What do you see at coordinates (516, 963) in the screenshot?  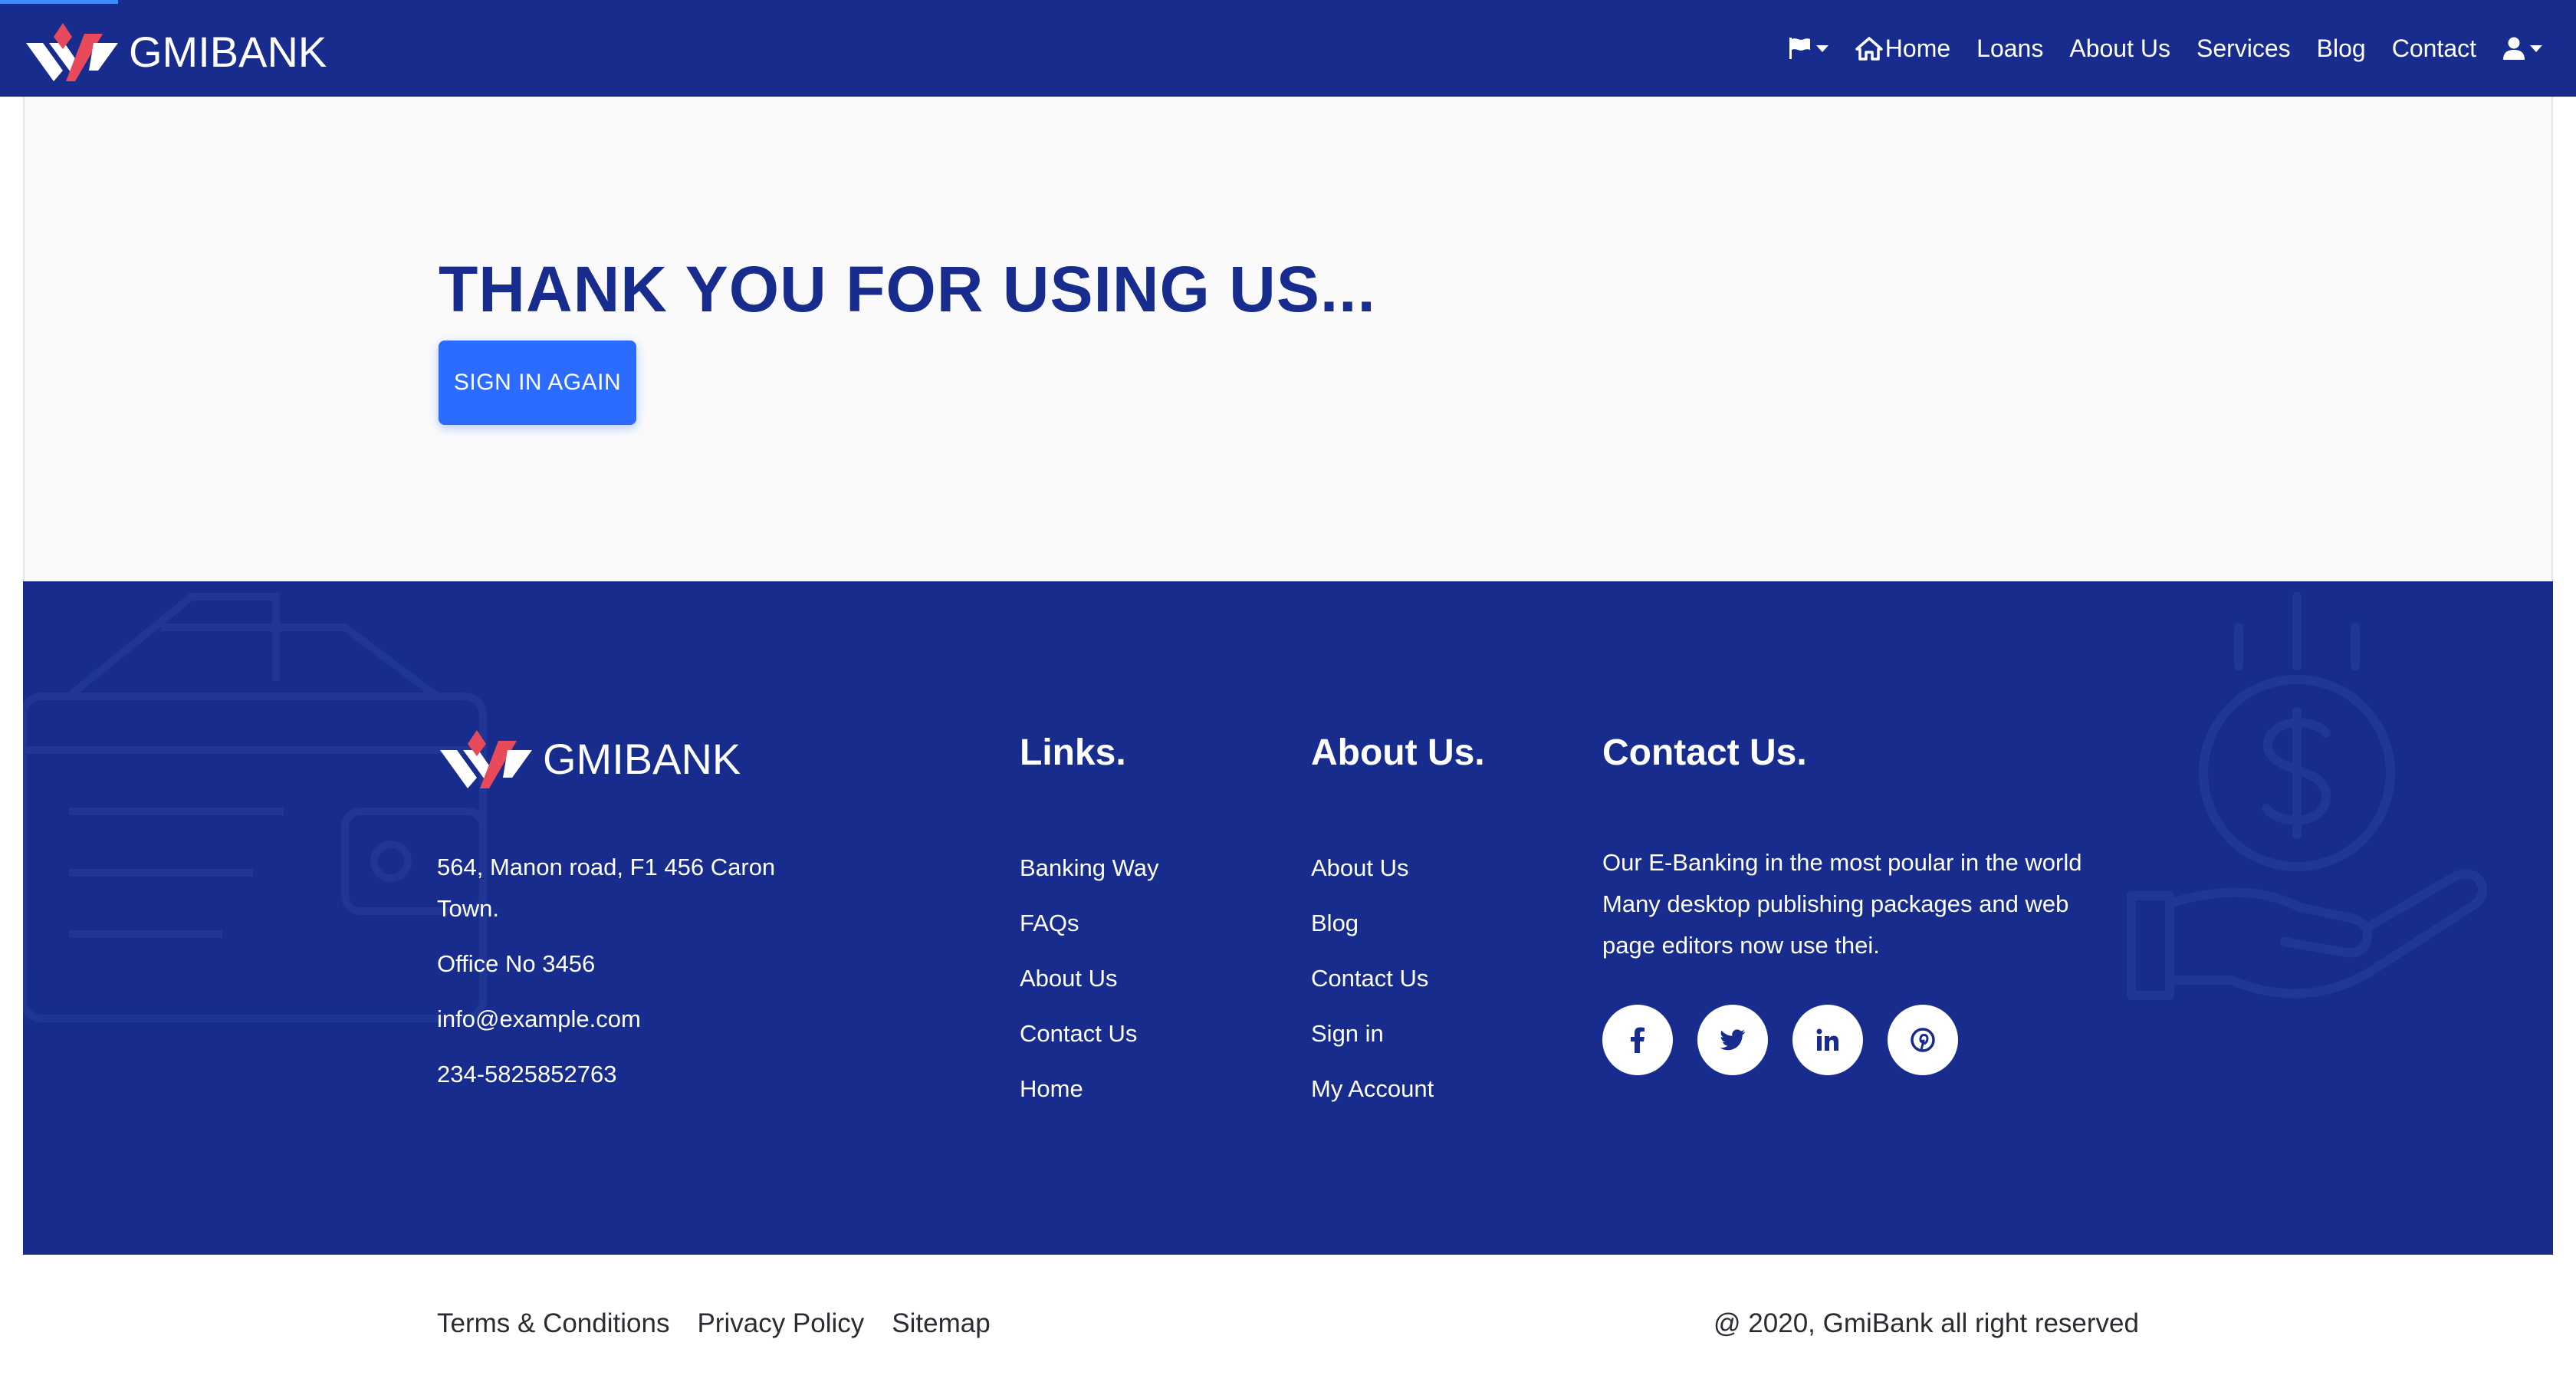 I see `office-number: Office No 3456` at bounding box center [516, 963].